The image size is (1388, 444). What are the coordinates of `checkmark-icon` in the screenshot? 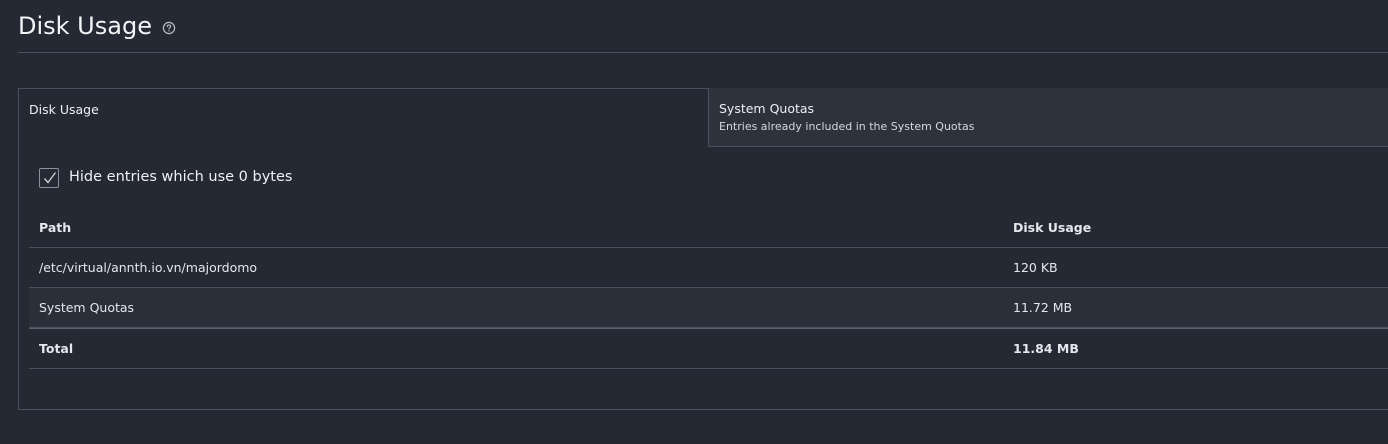 It's located at (50, 178).